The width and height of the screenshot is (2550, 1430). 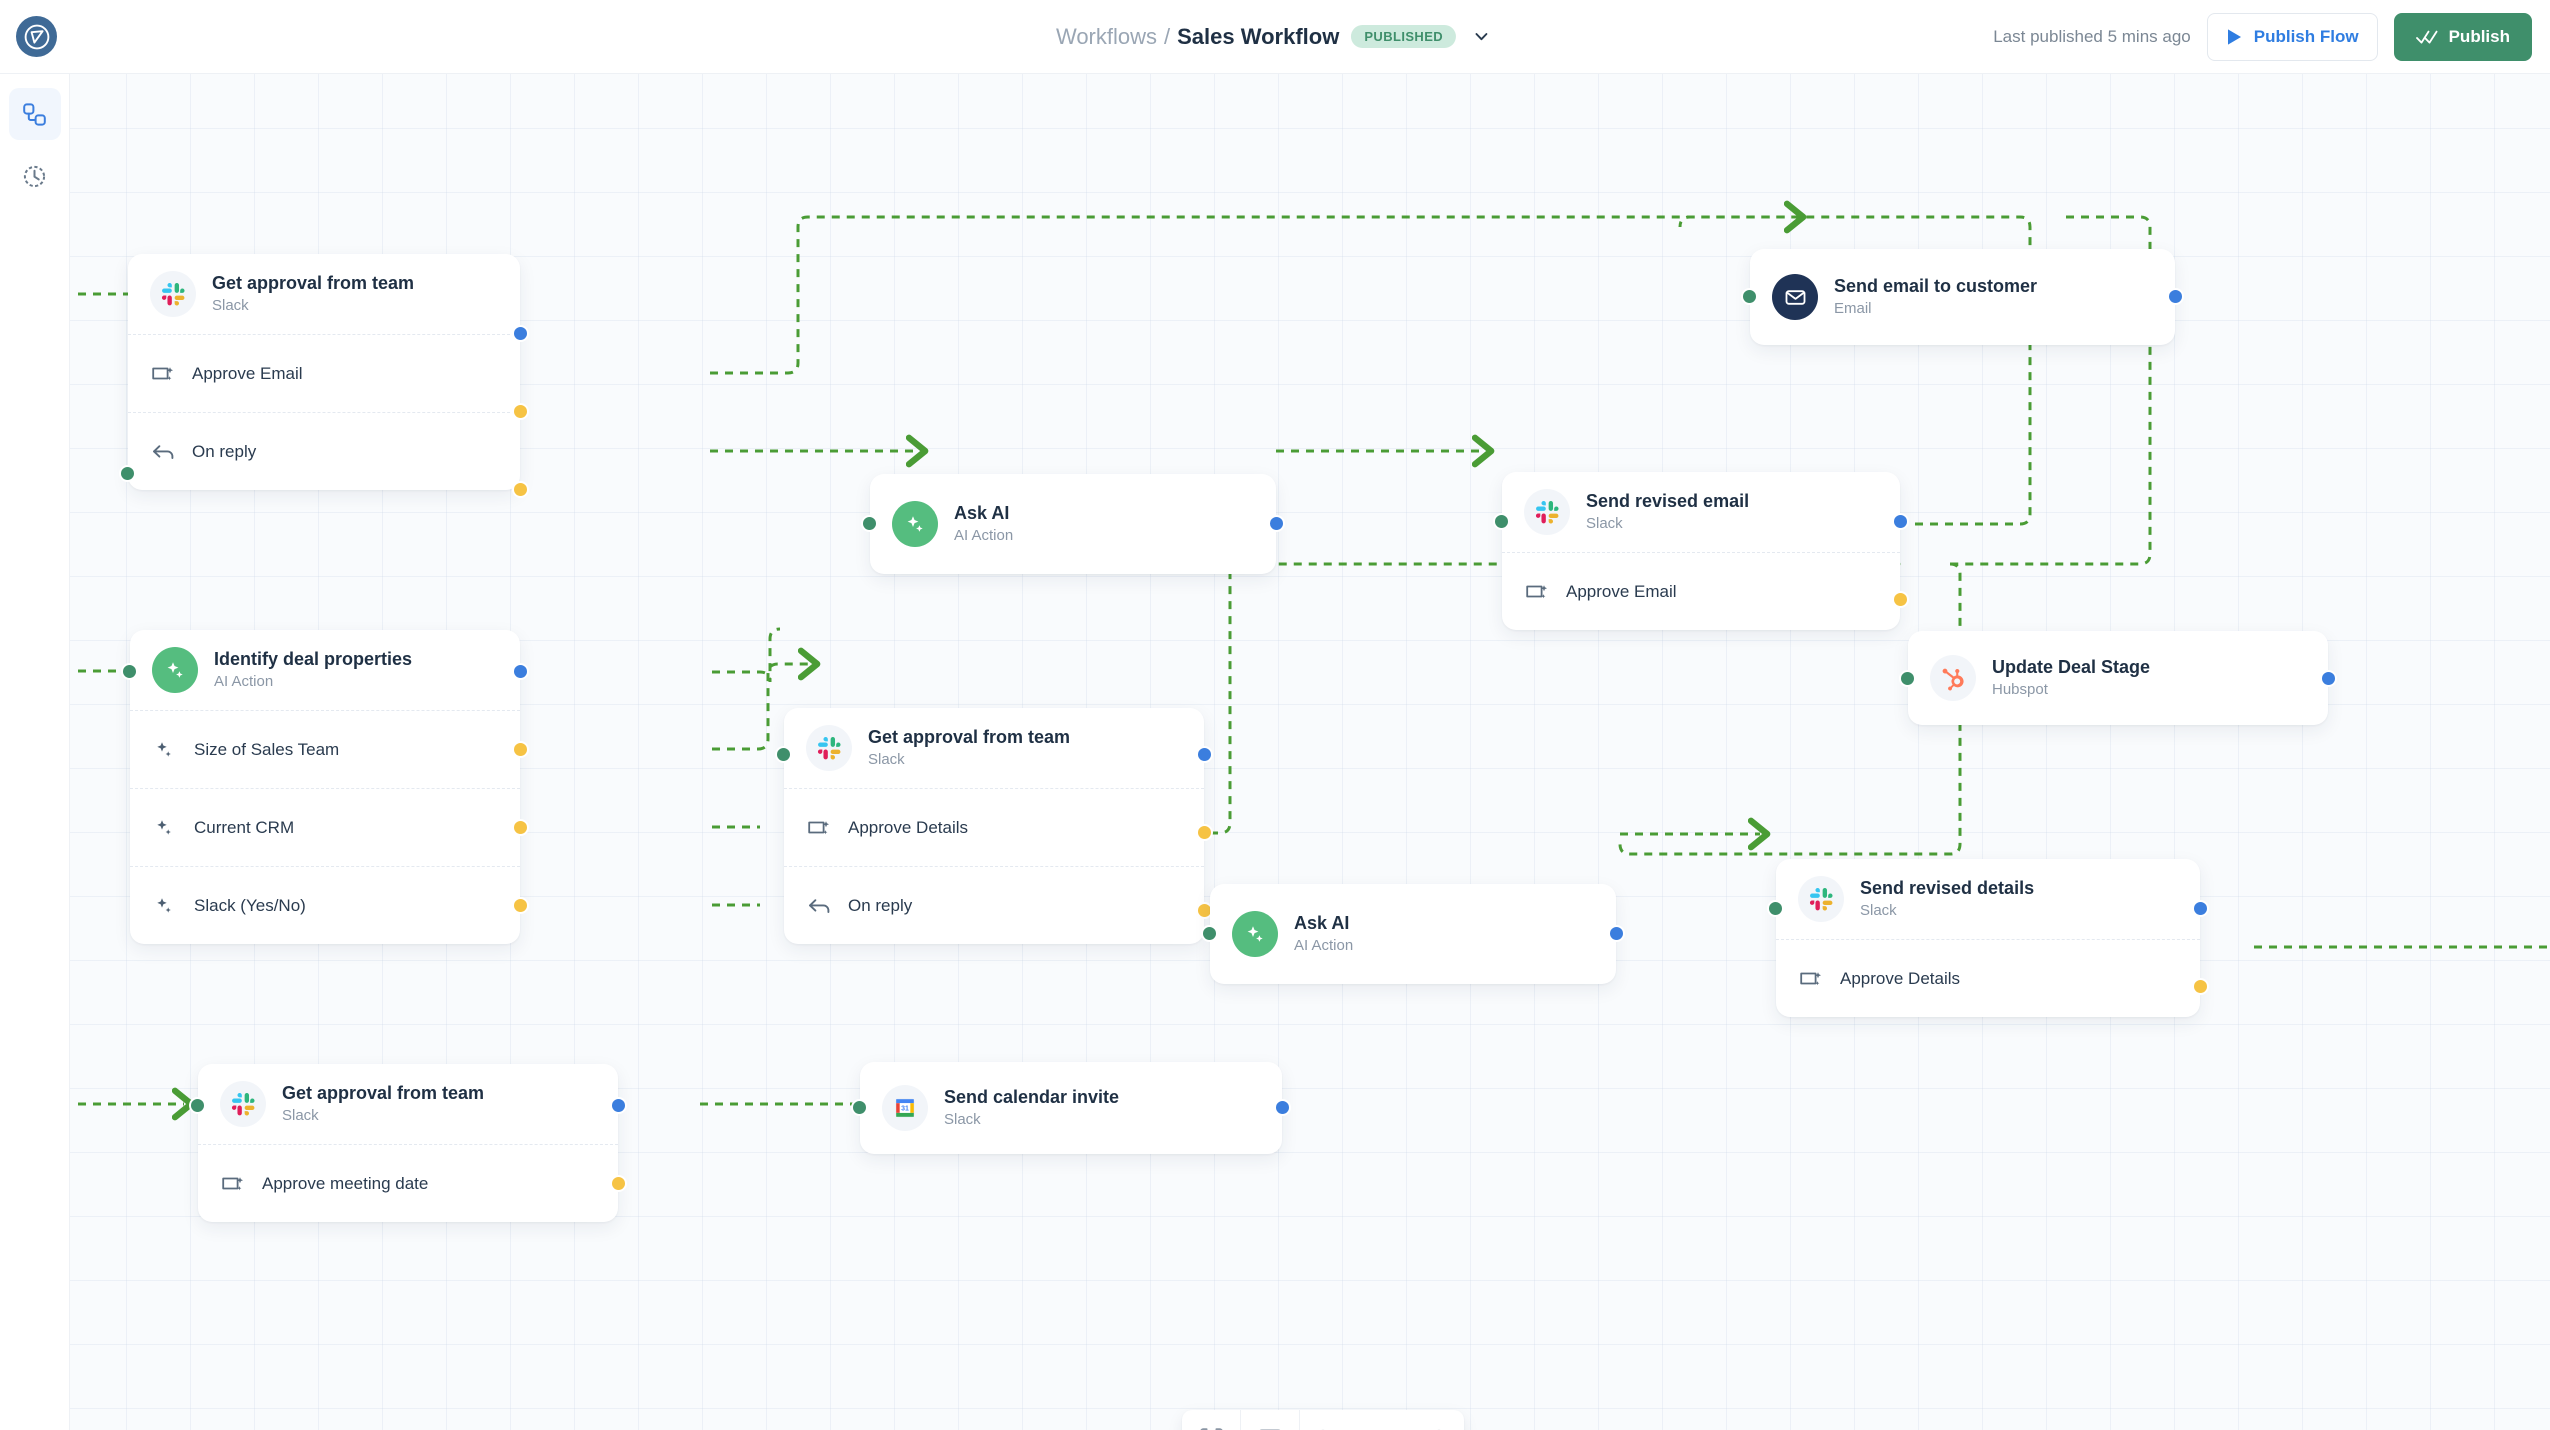 I want to click on sparkle-icon, so click(x=165, y=828).